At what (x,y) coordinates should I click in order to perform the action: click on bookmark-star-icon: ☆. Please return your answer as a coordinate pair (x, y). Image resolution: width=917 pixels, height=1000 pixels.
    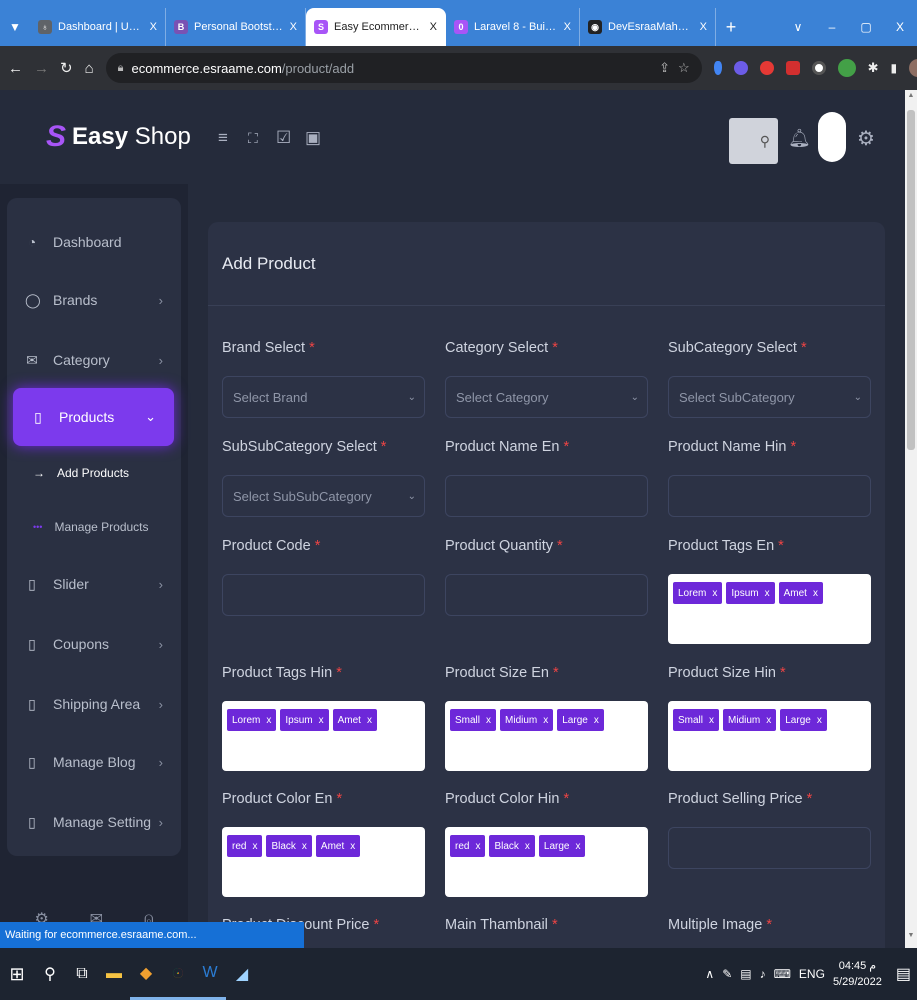
    Looking at the image, I should click on (684, 68).